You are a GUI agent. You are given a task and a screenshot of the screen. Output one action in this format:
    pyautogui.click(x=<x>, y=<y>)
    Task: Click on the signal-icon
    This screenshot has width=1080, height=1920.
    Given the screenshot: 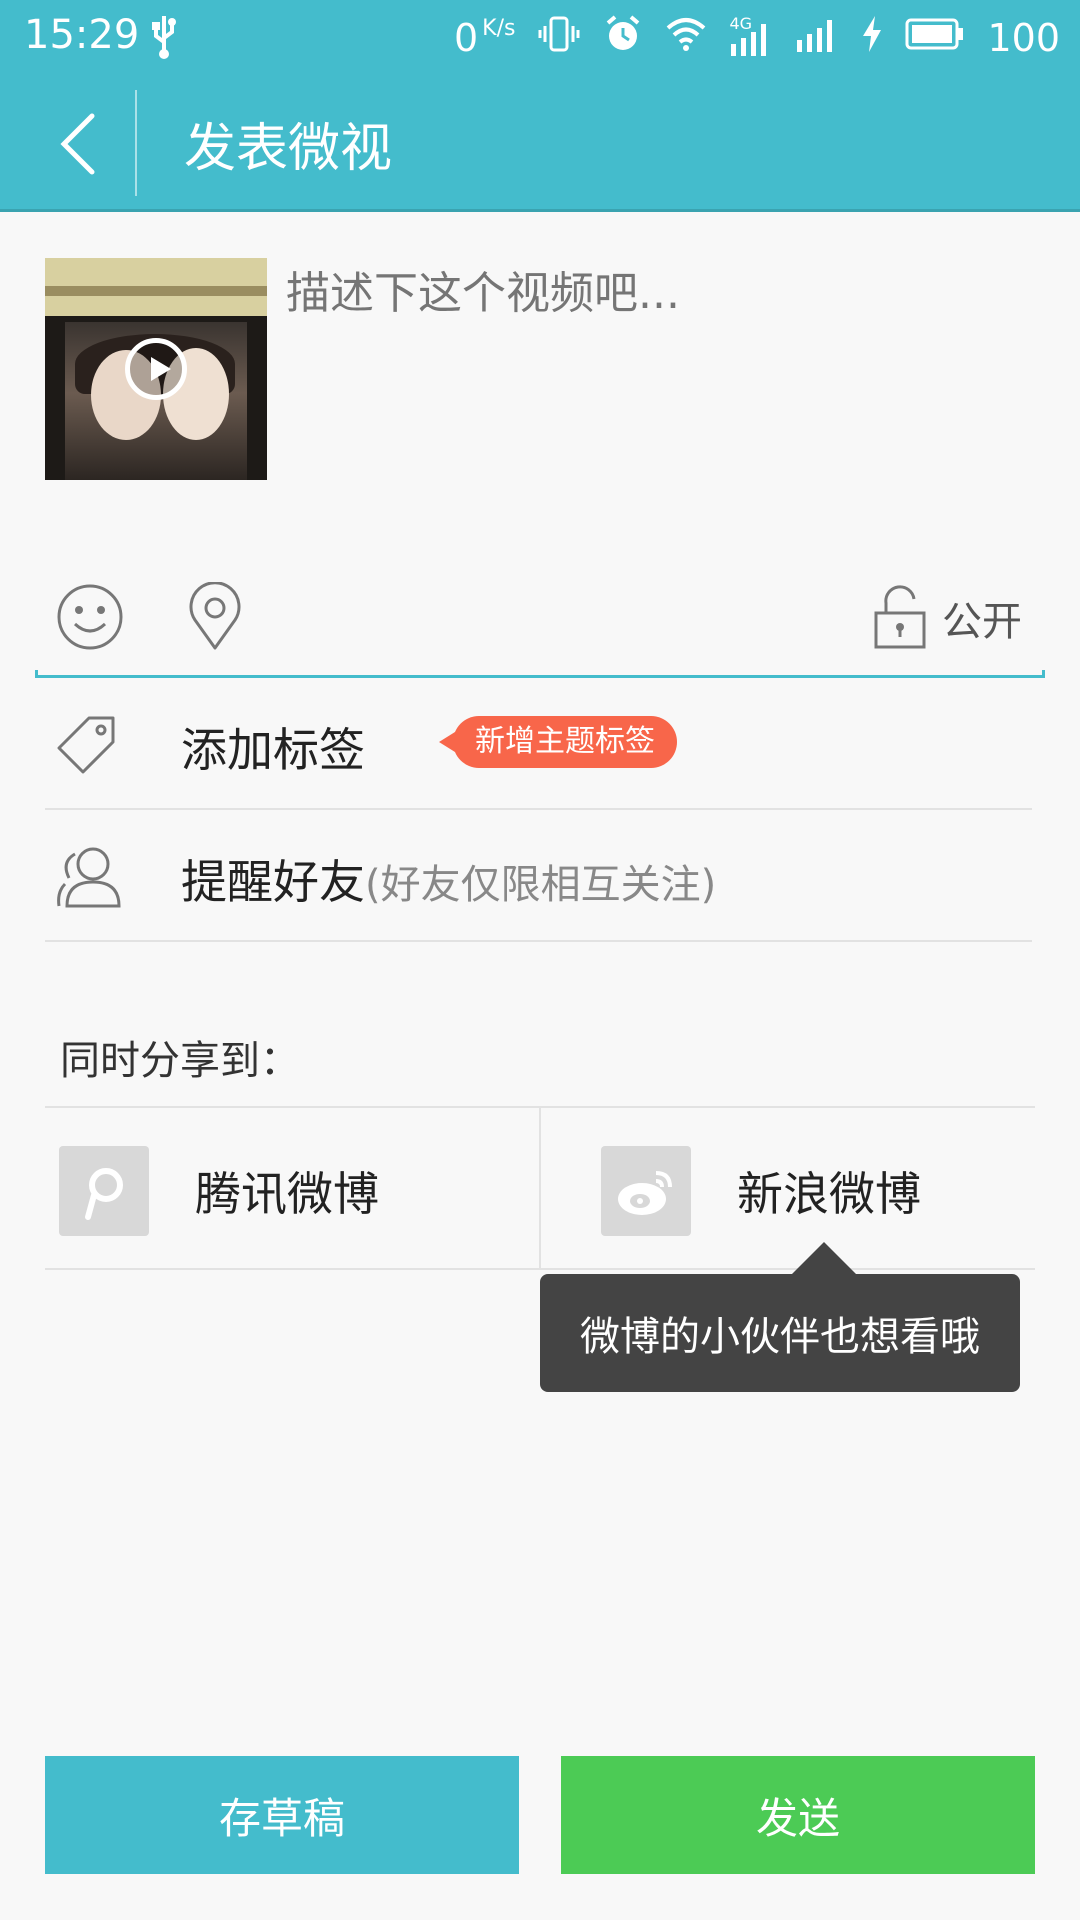 What is the action you would take?
    pyautogui.click(x=817, y=38)
    